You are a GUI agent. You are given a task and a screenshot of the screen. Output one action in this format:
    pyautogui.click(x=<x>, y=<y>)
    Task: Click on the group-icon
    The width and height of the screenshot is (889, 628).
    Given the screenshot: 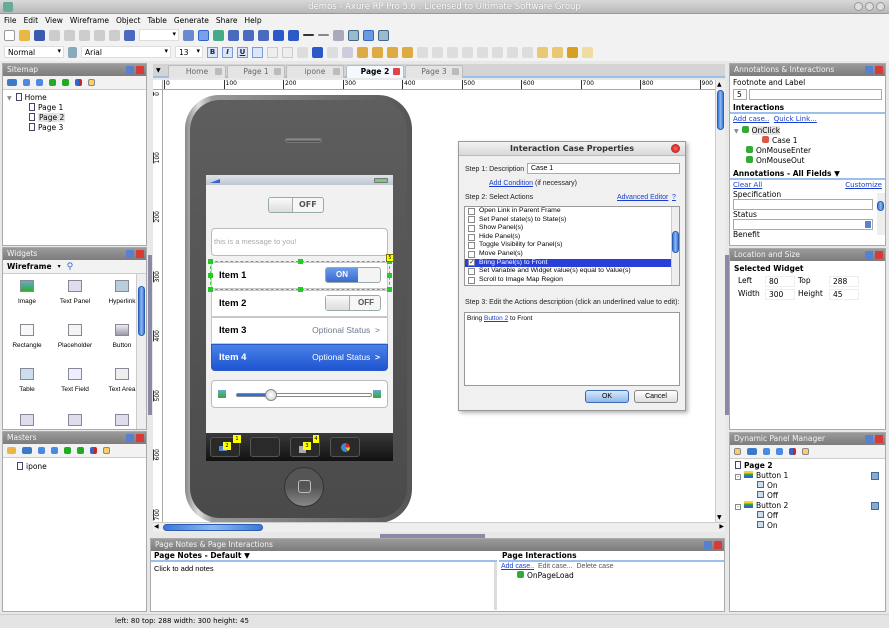 What is the action you would take?
    pyautogui.click(x=263, y=35)
    